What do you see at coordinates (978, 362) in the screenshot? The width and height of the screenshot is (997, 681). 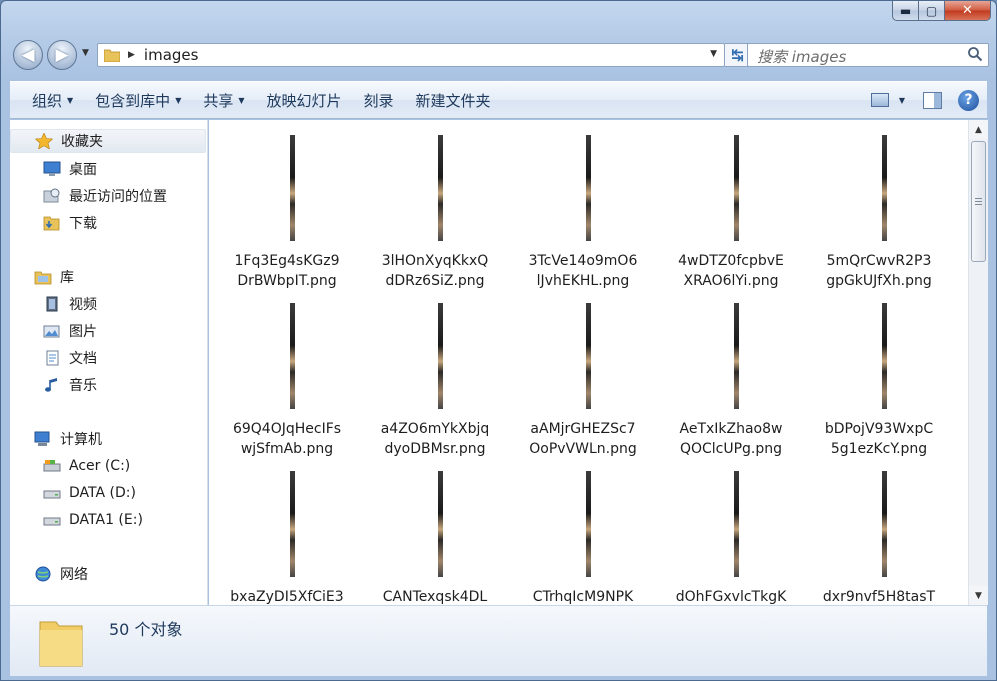 I see `vertical-scrollbar: ▲ ▼` at bounding box center [978, 362].